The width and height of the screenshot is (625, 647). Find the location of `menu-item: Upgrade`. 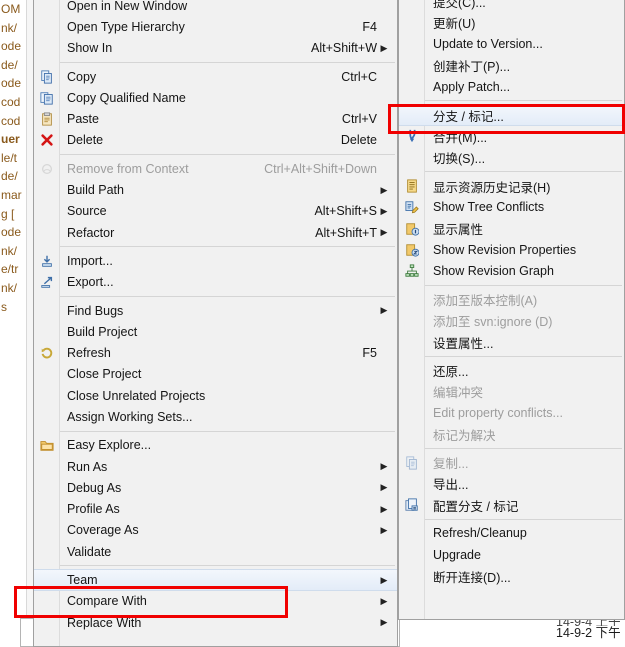

menu-item: Upgrade is located at coordinates (511, 554).